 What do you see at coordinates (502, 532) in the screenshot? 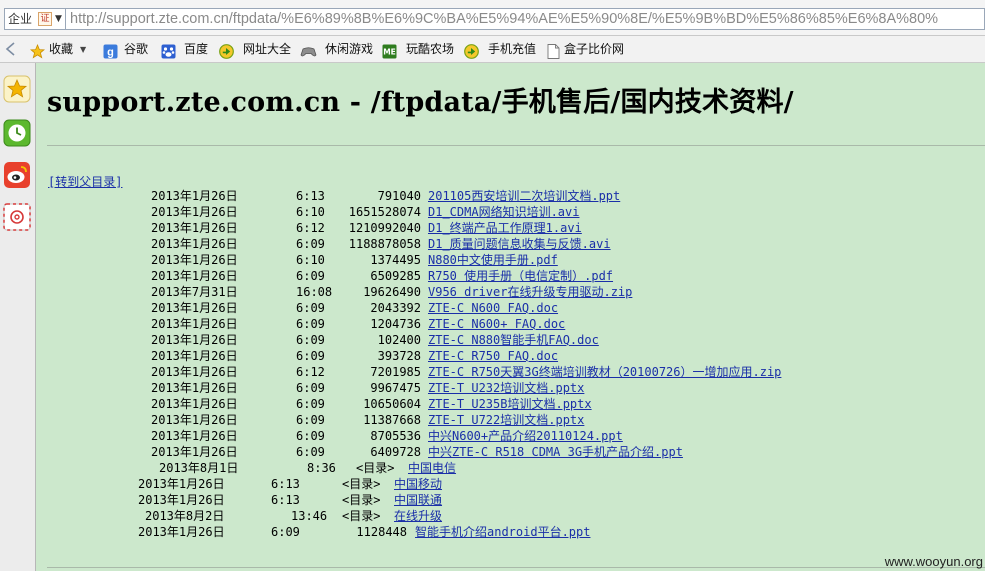
I see `file-link: 智能手机介绍android平台.ppt` at bounding box center [502, 532].